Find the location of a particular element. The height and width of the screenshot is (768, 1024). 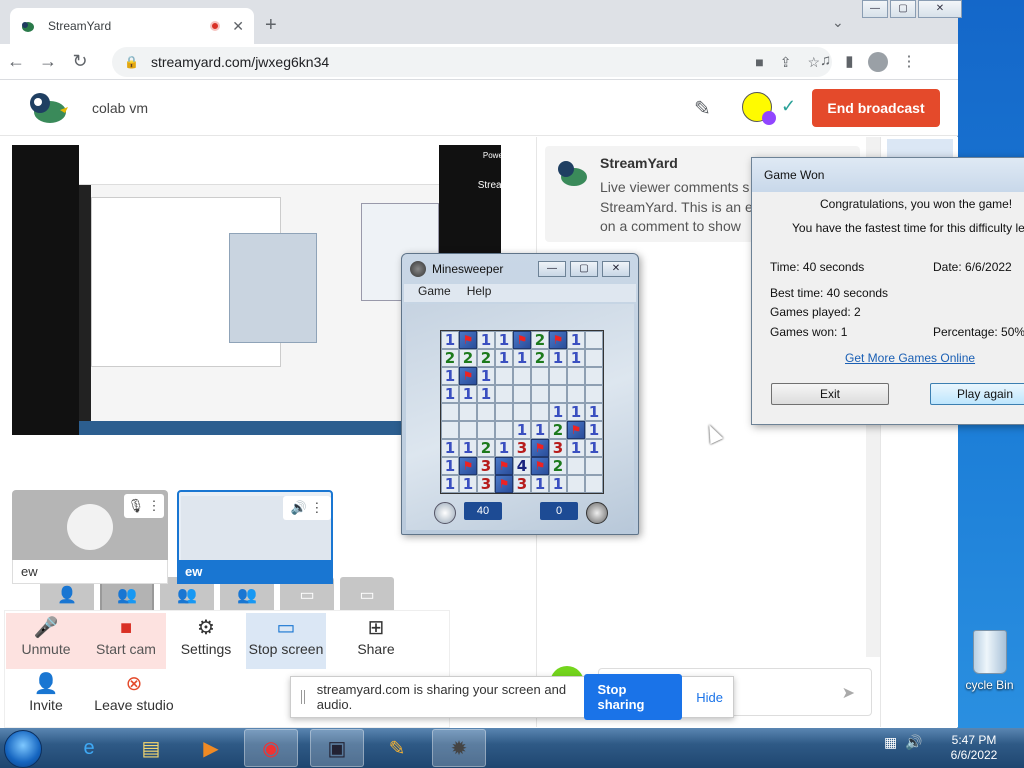

tab-close-icon: ✕ is located at coordinates (238, 26).